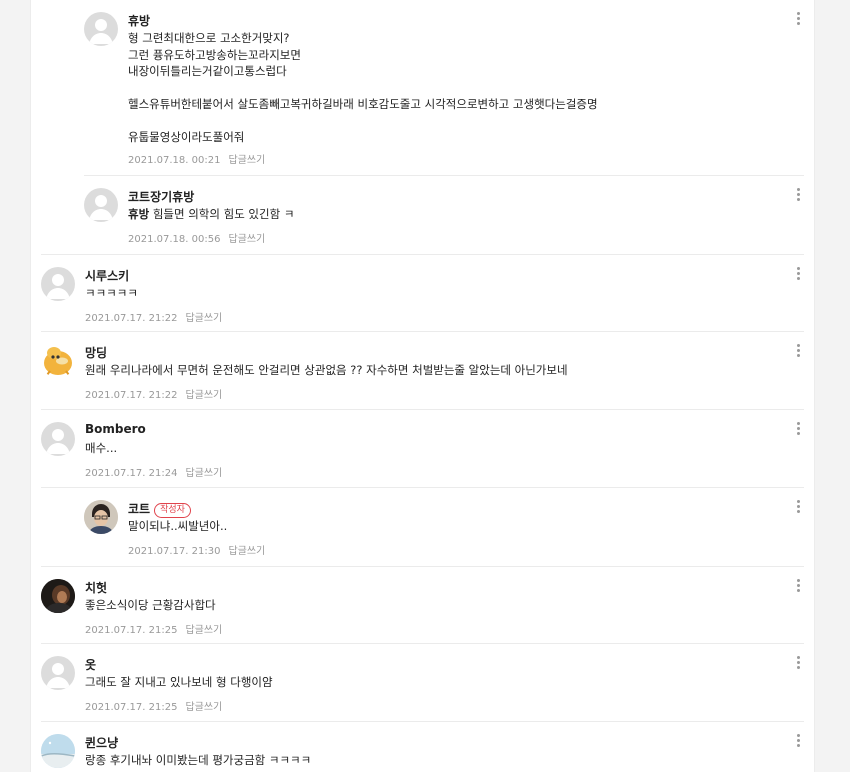 The image size is (850, 772). I want to click on comment-item: 시루스키 ㅋㅋㅋㅋㅋ 2021.07.17. 21:22 답글쓰기, so click(422, 293).